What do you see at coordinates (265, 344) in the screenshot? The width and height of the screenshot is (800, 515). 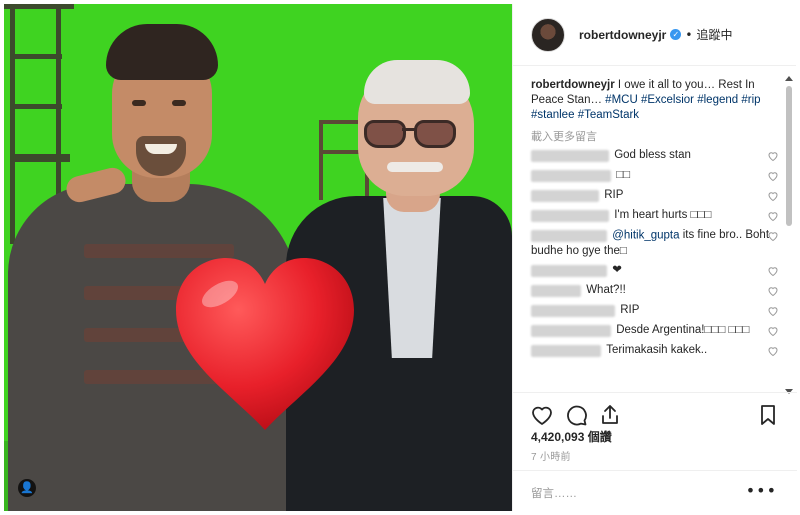 I see `heart-emoji-icon` at bounding box center [265, 344].